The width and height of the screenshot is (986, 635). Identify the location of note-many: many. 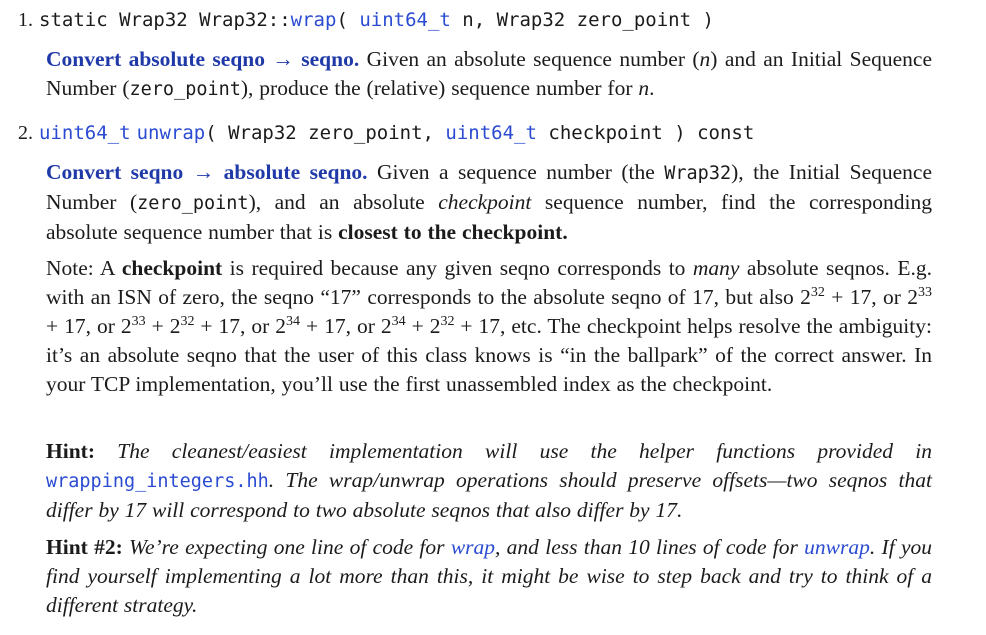
(716, 268).